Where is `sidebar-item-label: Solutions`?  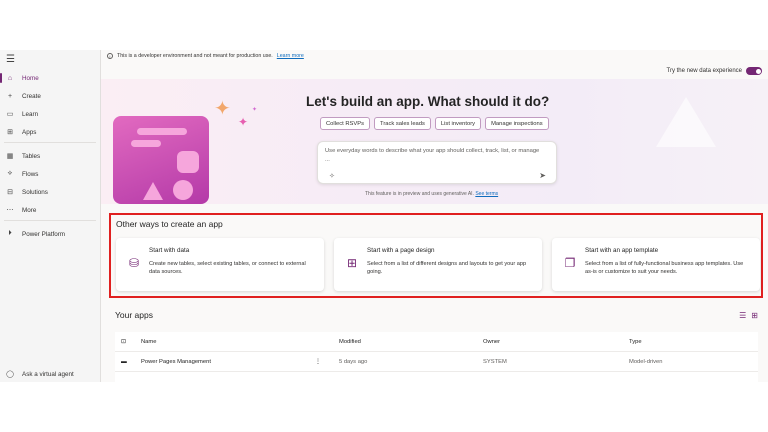
sidebar-item-label: Solutions is located at coordinates (35, 192).